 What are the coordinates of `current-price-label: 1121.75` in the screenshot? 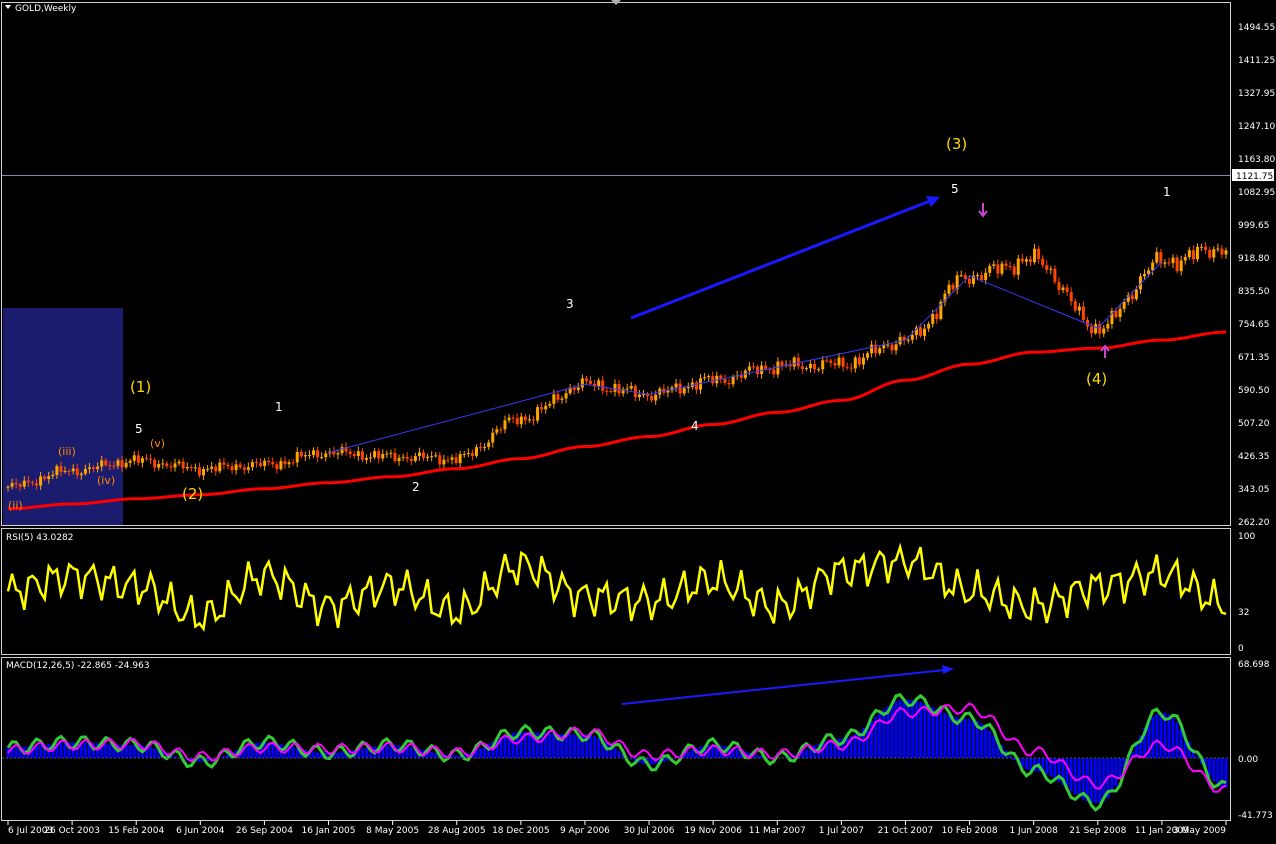 It's located at (1254, 177).